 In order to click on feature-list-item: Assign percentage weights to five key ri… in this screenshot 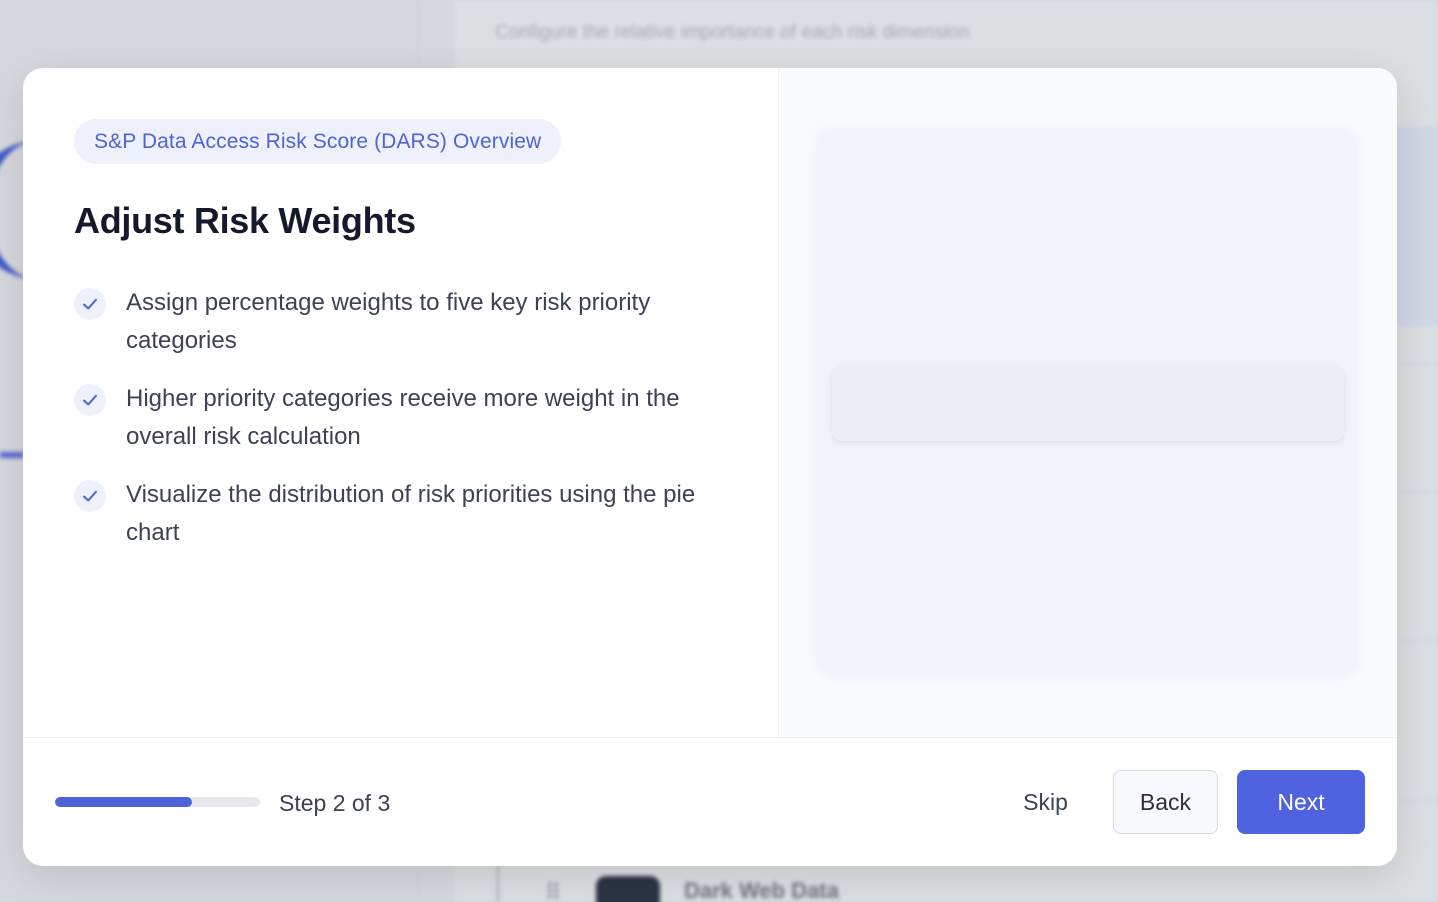, I will do `click(399, 322)`.